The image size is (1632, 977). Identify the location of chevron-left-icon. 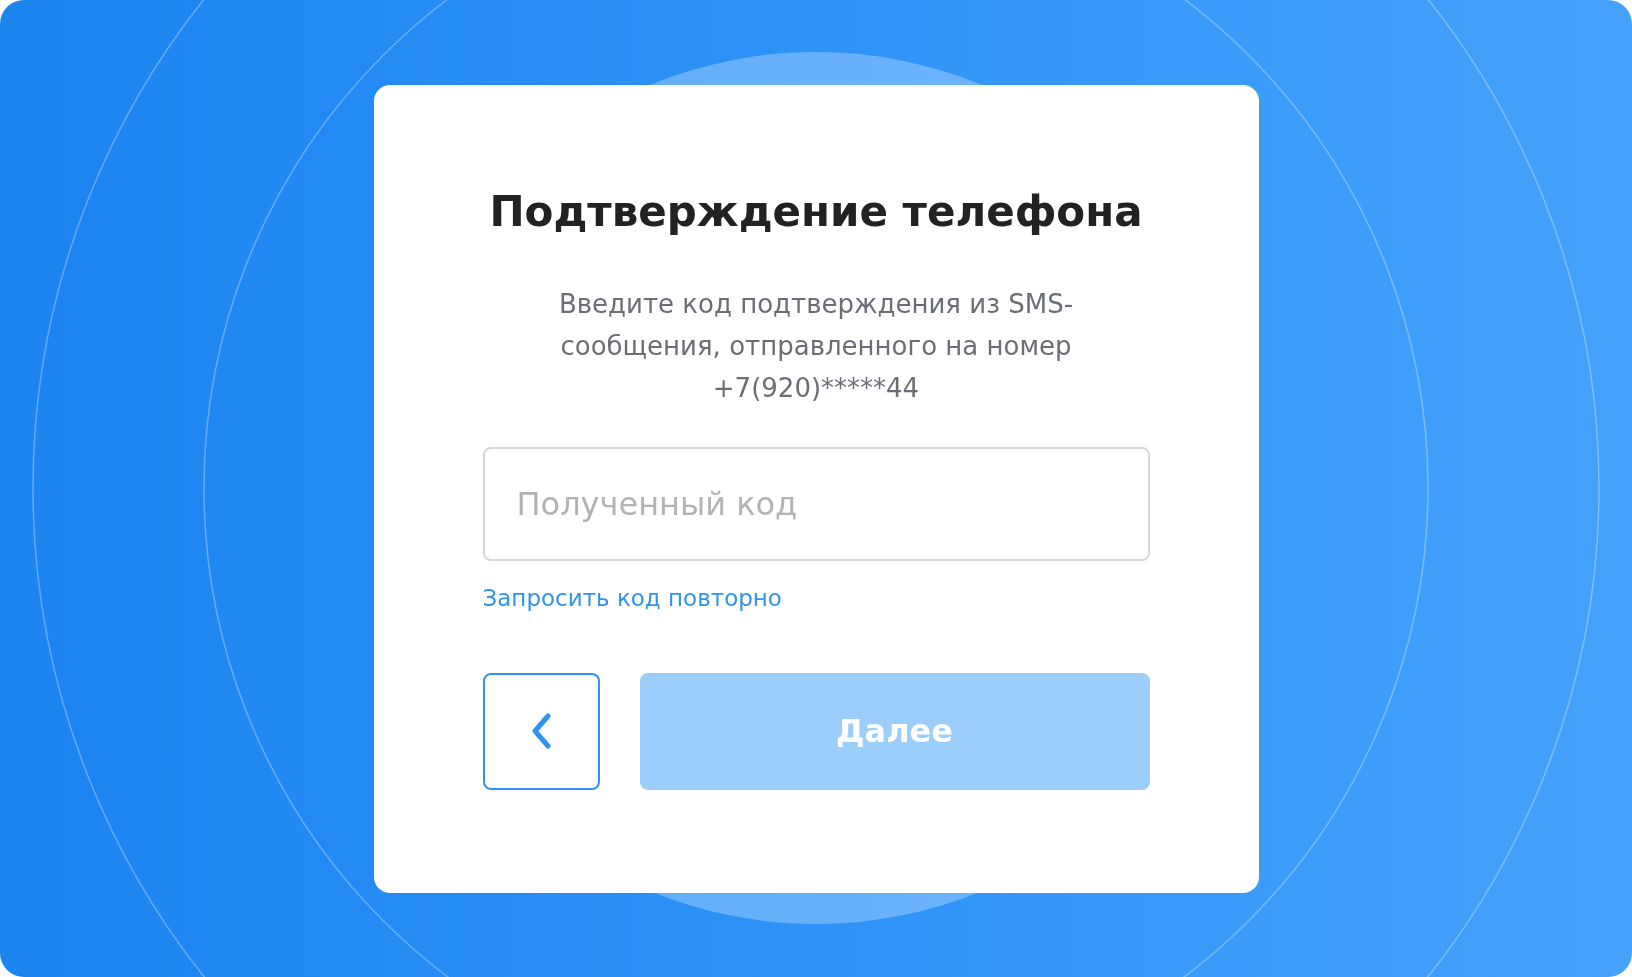
(541, 731).